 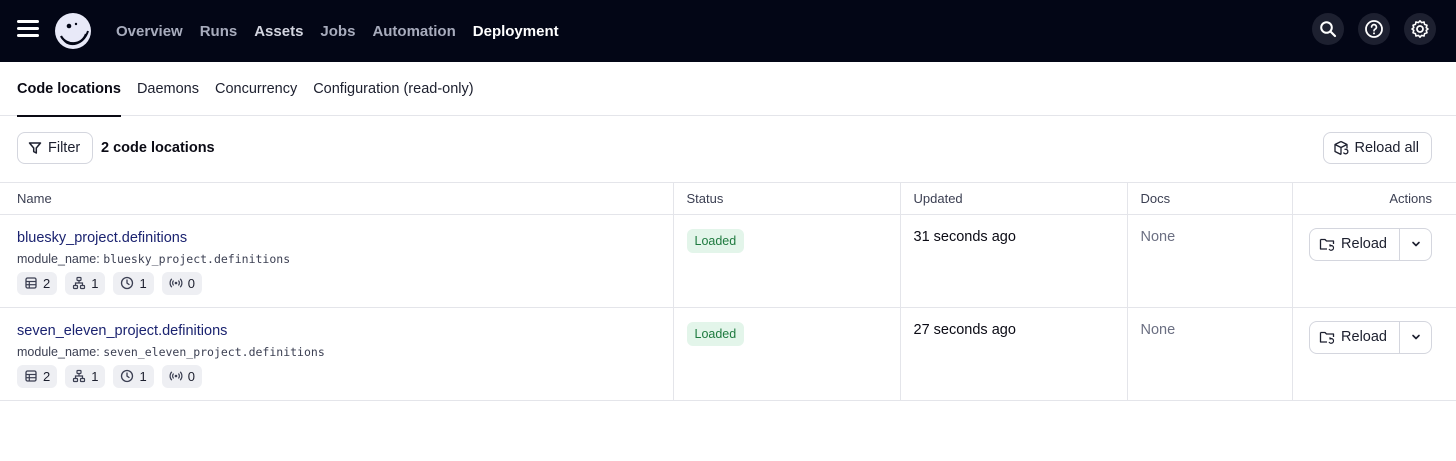 I want to click on nav-runs: Runs, so click(x=219, y=31).